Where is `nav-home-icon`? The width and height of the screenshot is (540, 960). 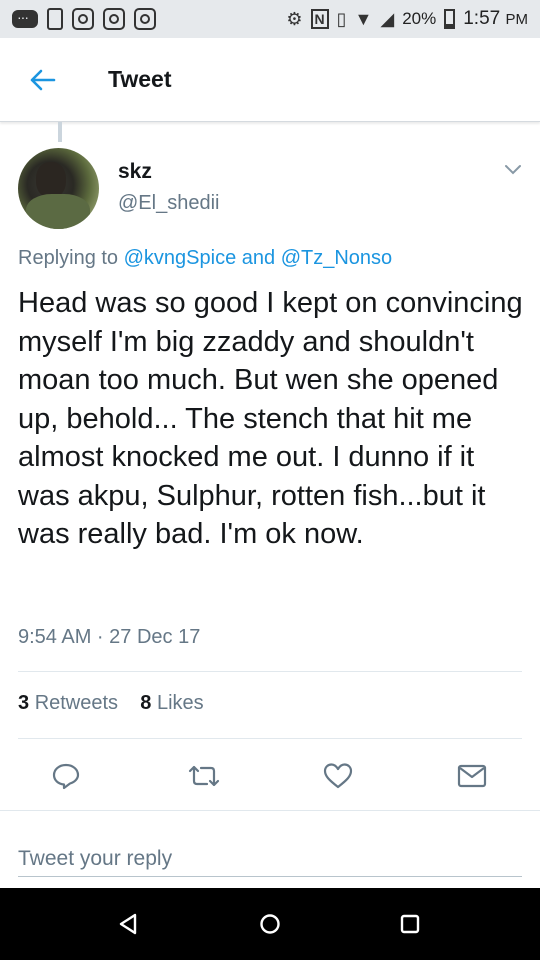 nav-home-icon is located at coordinates (270, 924).